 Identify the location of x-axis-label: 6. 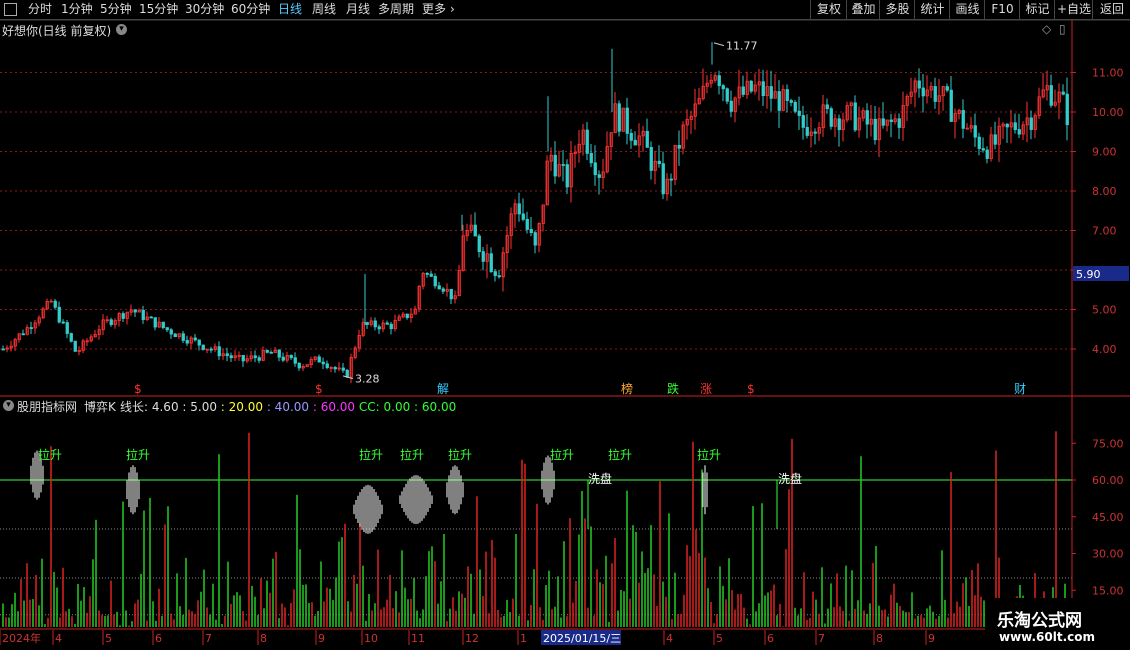
(158, 638).